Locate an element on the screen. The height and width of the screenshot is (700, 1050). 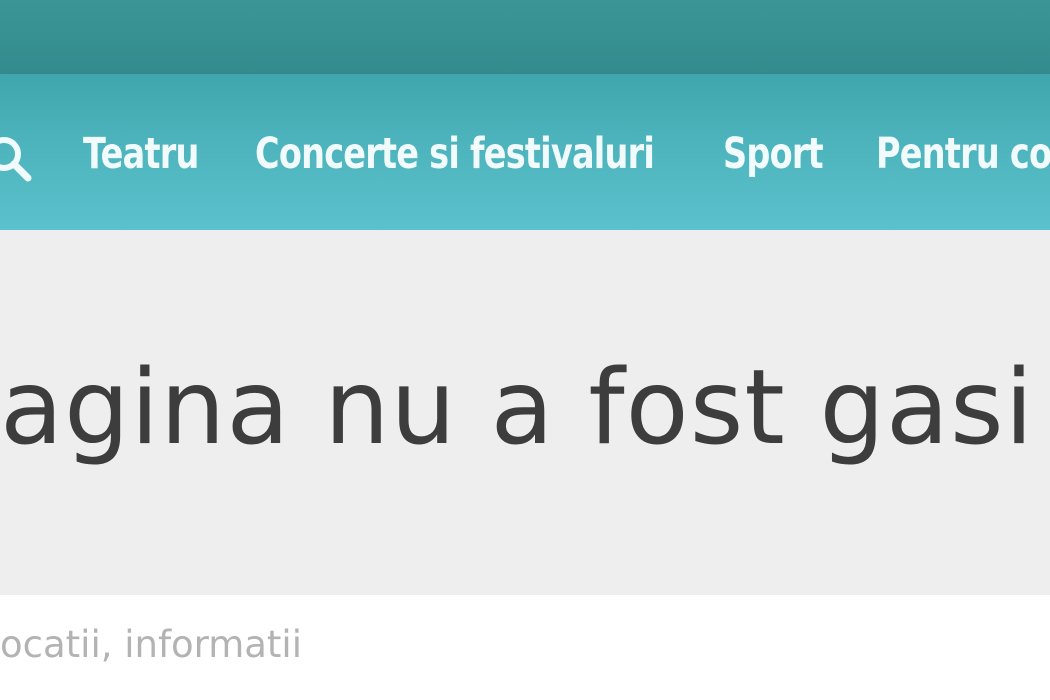
search-icon is located at coordinates (17, 159).